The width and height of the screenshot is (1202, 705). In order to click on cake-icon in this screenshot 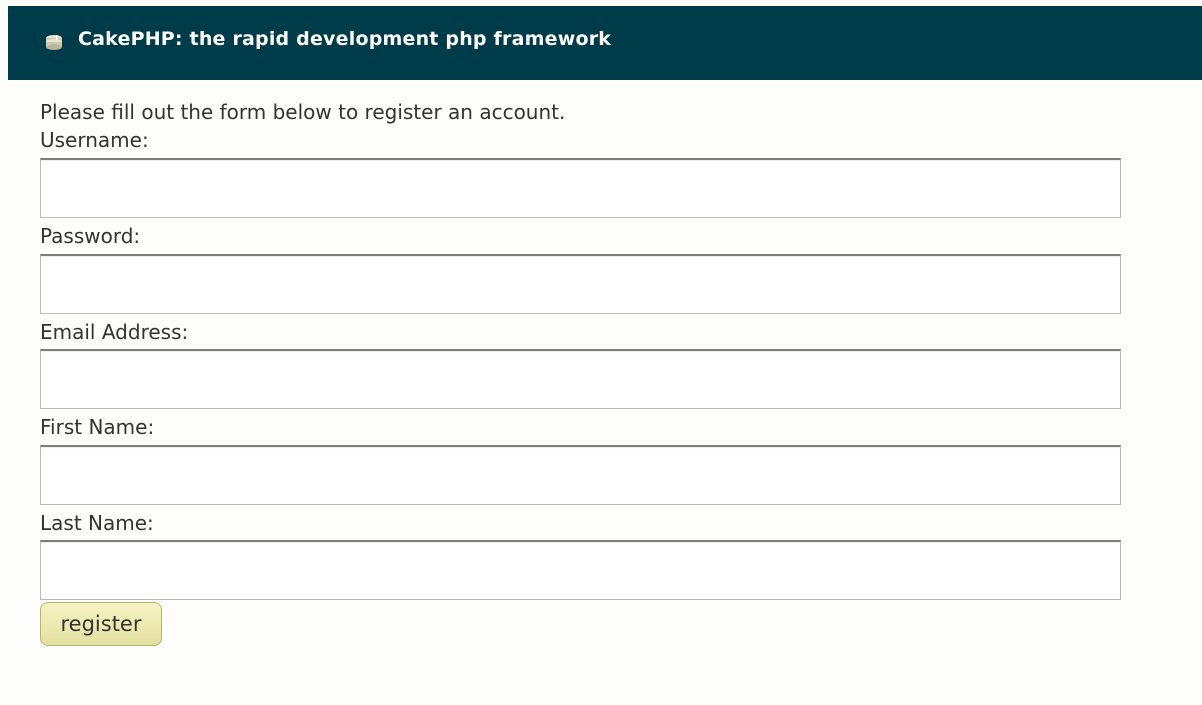, I will do `click(54, 43)`.